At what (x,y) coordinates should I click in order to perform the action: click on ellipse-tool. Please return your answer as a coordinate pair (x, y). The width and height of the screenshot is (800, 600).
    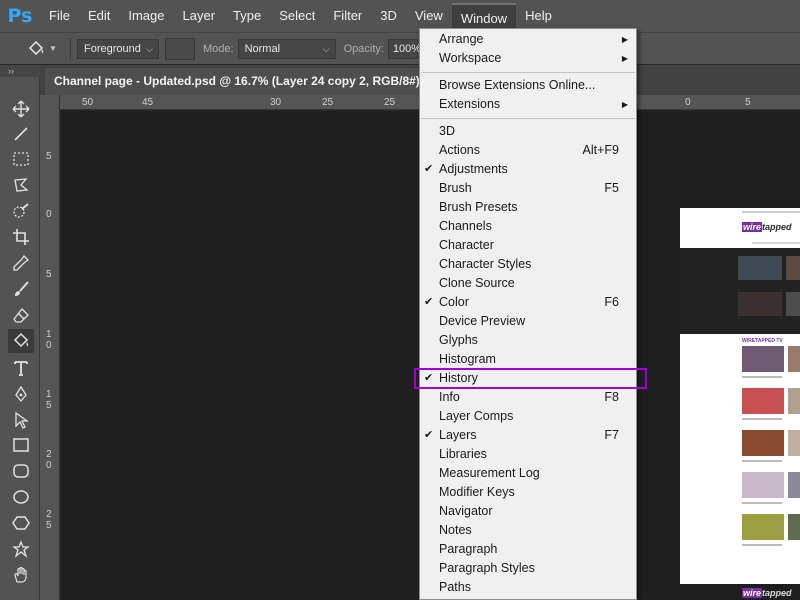
    Looking at the image, I should click on (21, 497).